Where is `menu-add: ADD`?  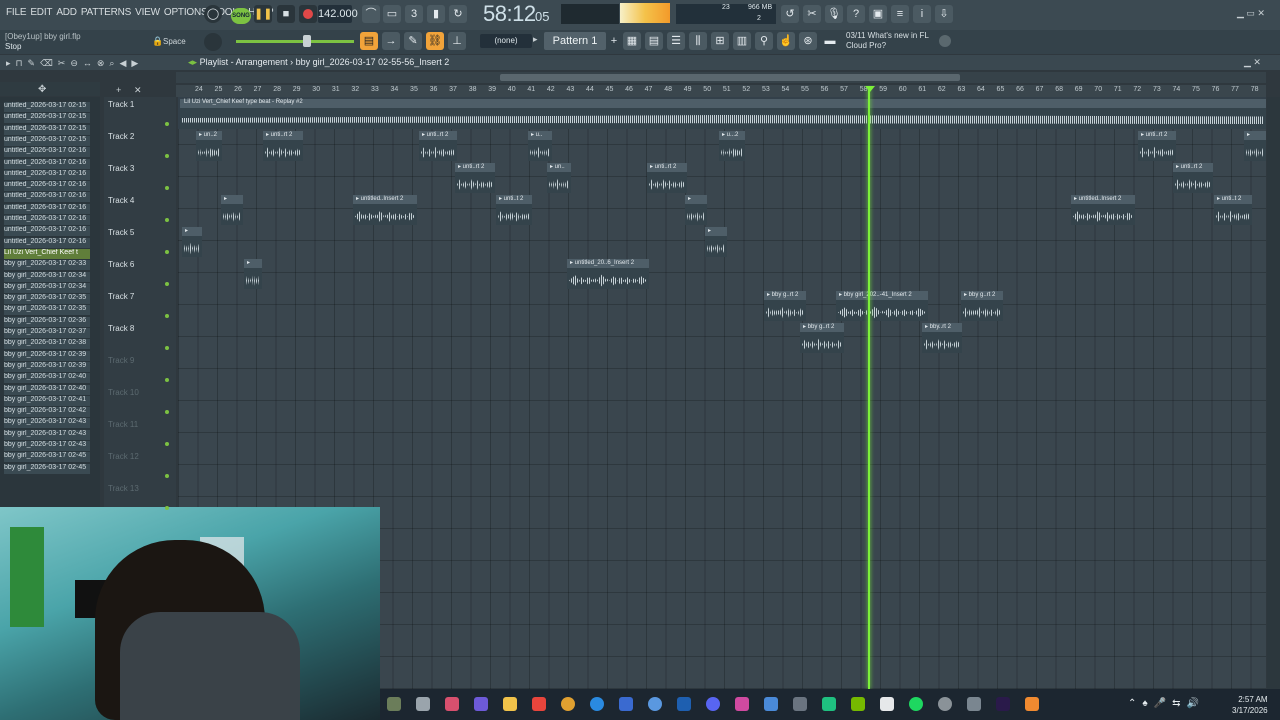
menu-add: ADD is located at coordinates (66, 12).